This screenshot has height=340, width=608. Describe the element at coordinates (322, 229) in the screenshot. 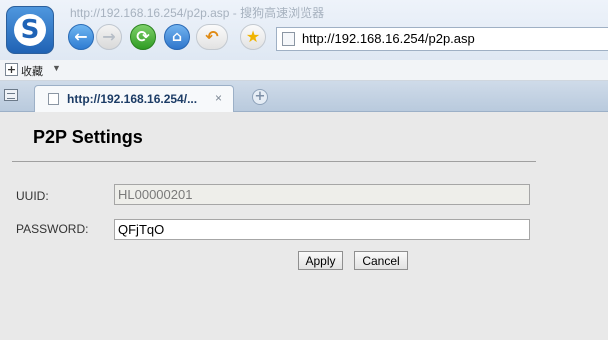

I see `password-field` at that location.